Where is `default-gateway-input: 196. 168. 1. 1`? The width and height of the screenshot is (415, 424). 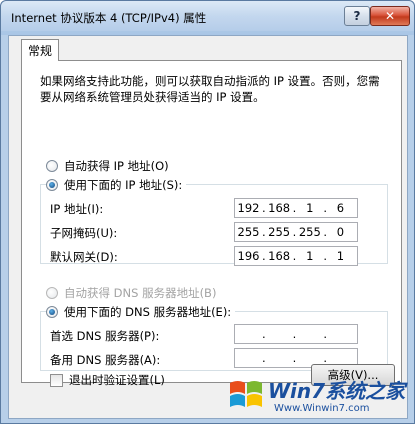
default-gateway-input: 196. 168. 1. 1 is located at coordinates (296, 256).